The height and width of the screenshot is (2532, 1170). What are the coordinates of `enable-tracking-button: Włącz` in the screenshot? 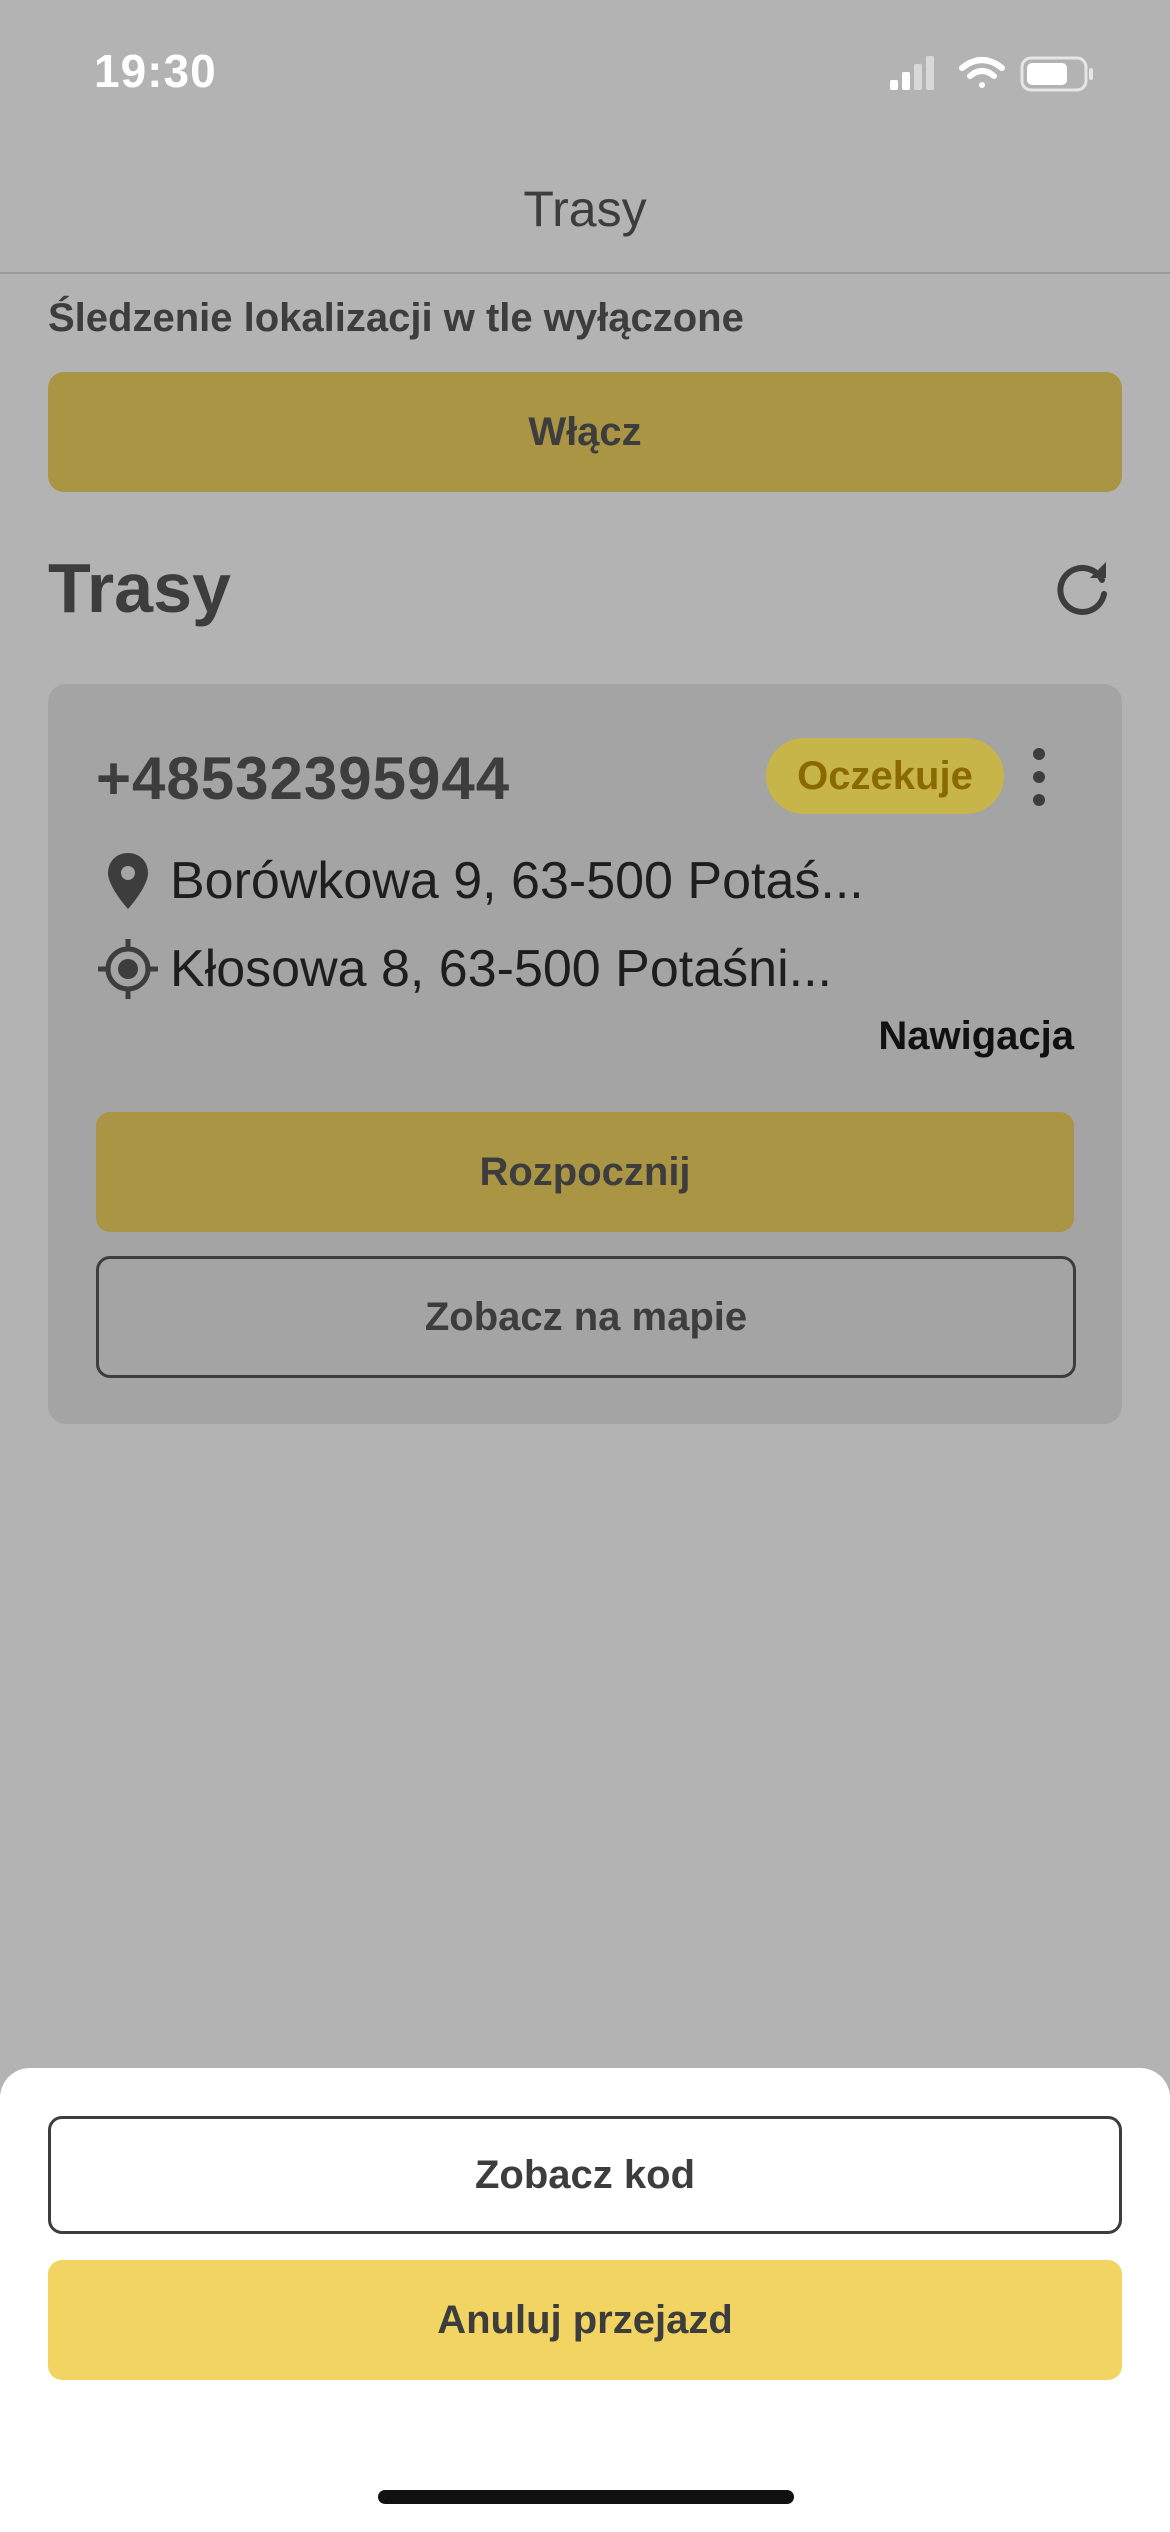 It's located at (585, 432).